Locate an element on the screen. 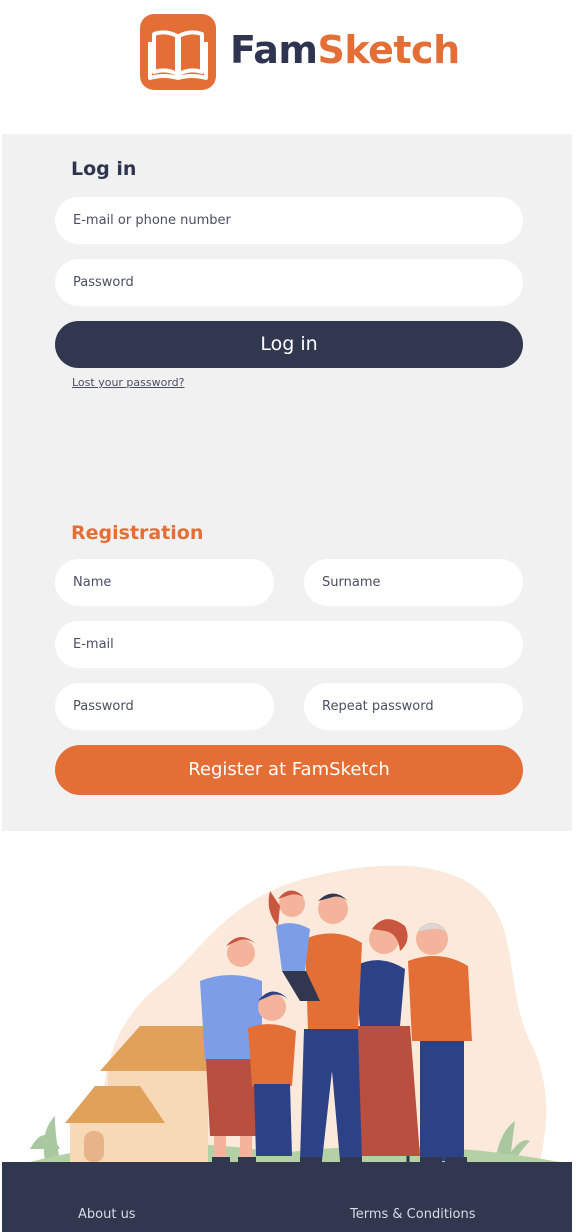 Image resolution: width=576 pixels, height=1232 pixels. registration-password-field is located at coordinates (164, 706).